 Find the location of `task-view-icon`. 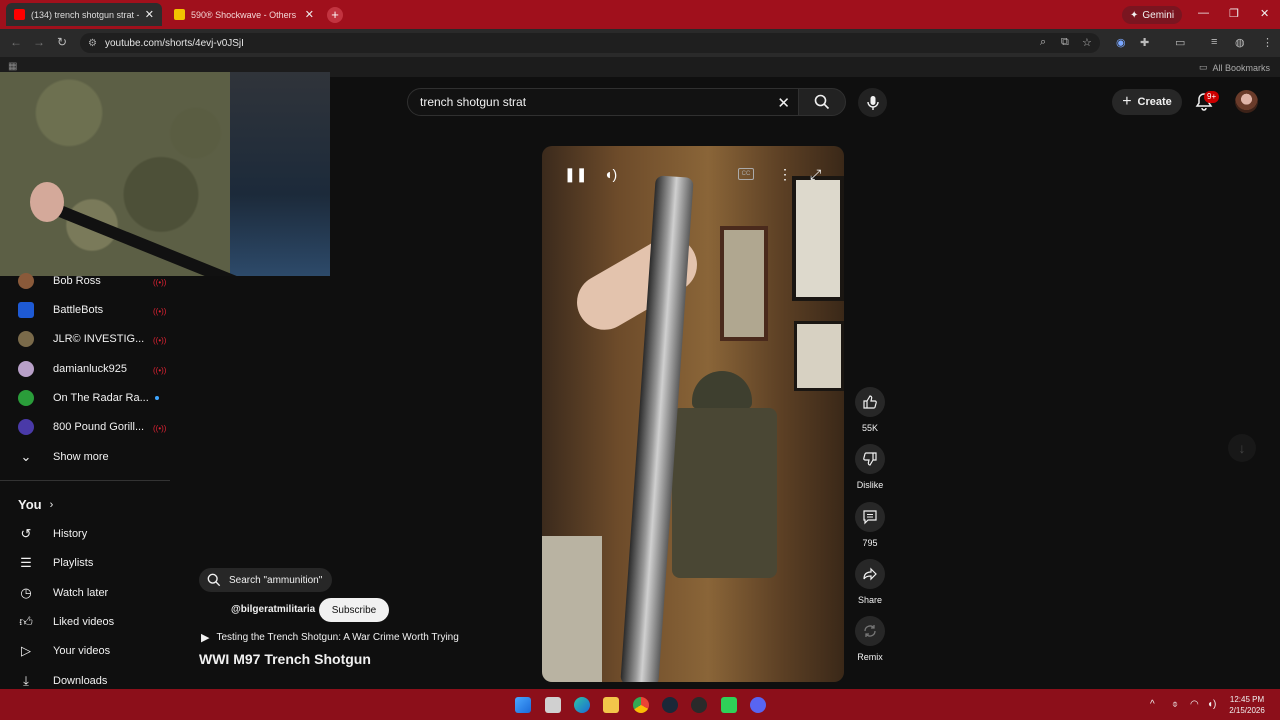

task-view-icon is located at coordinates (553, 705).